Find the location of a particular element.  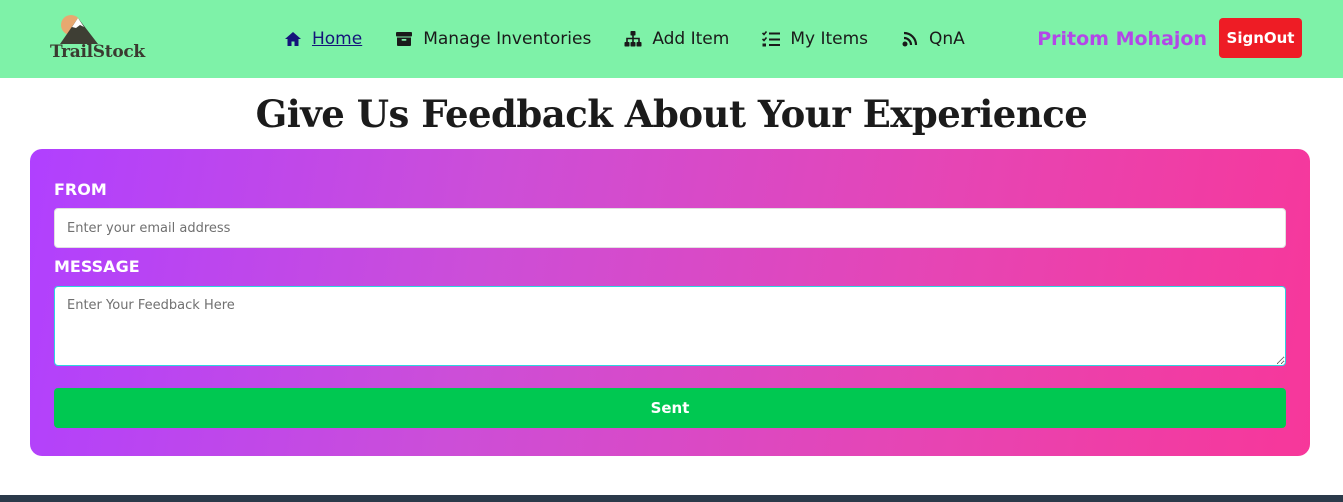

home-icon is located at coordinates (293, 39).